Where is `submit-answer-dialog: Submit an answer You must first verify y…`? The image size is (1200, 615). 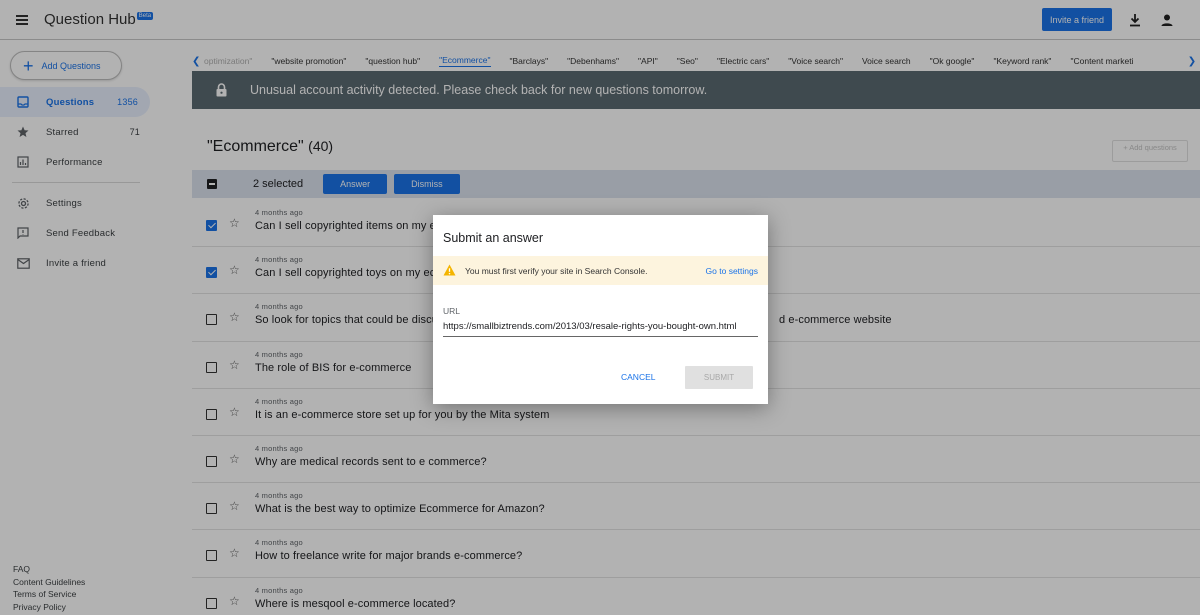
submit-answer-dialog: Submit an answer You must first verify y… is located at coordinates (600, 309).